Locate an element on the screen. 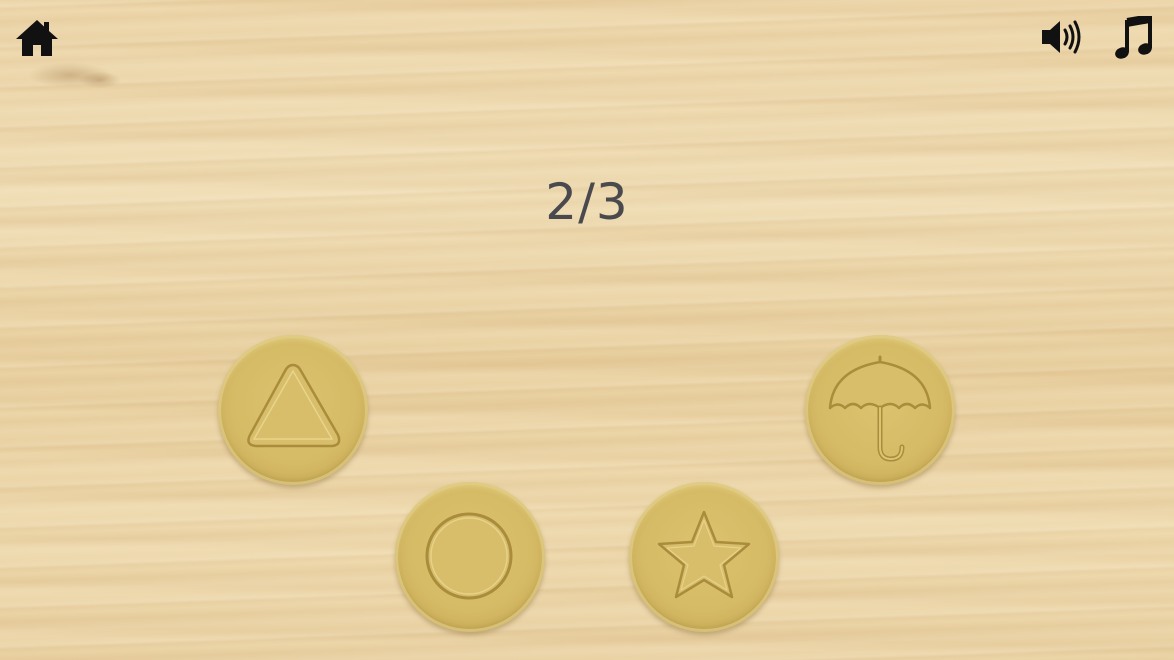 The image size is (1174, 660). home-button is located at coordinates (37, 38).